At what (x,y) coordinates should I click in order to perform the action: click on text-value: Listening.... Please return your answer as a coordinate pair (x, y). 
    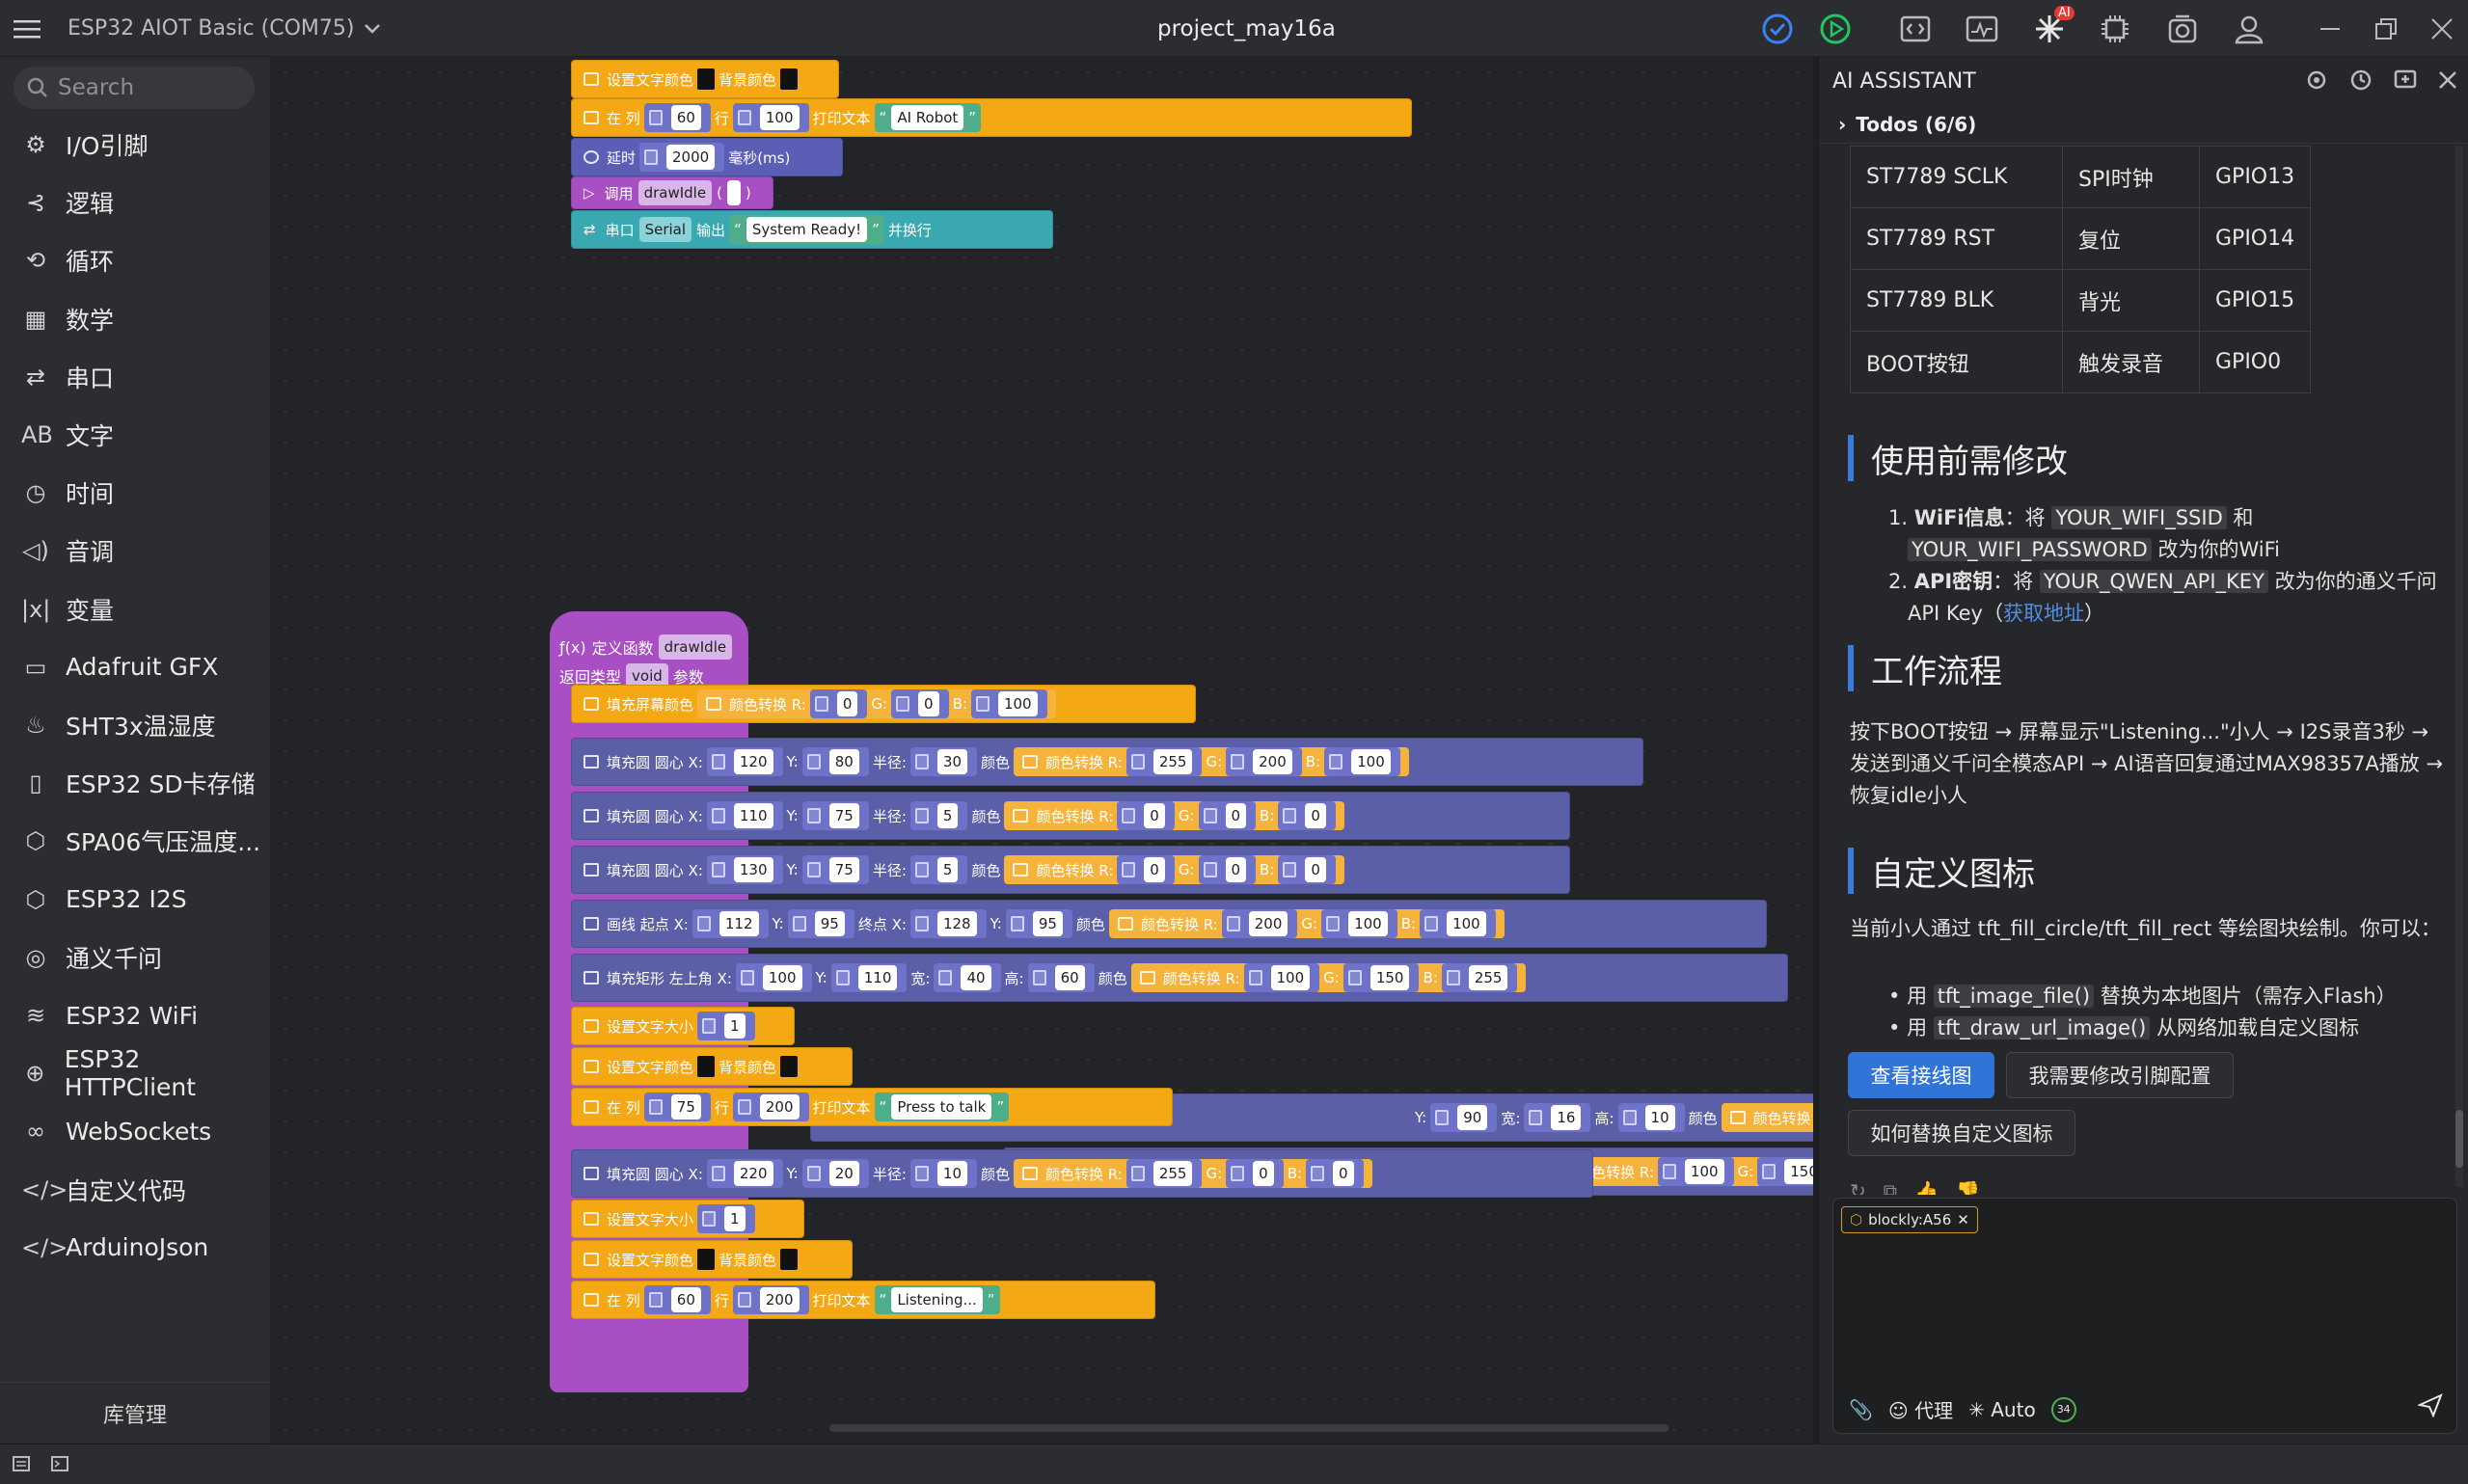
    Looking at the image, I should click on (937, 1299).